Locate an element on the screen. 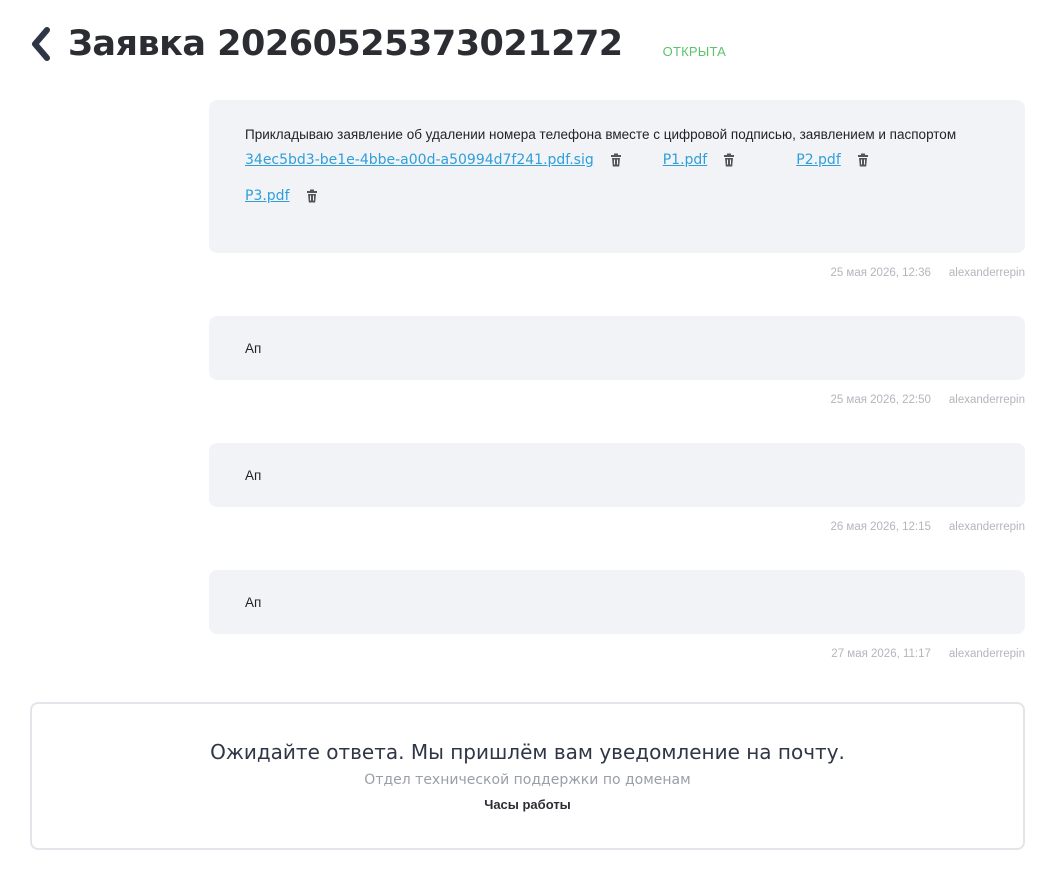 Image resolution: width=1049 pixels, height=876 pixels. message-date: 25 мая 2026, 22:50 is located at coordinates (880, 400).